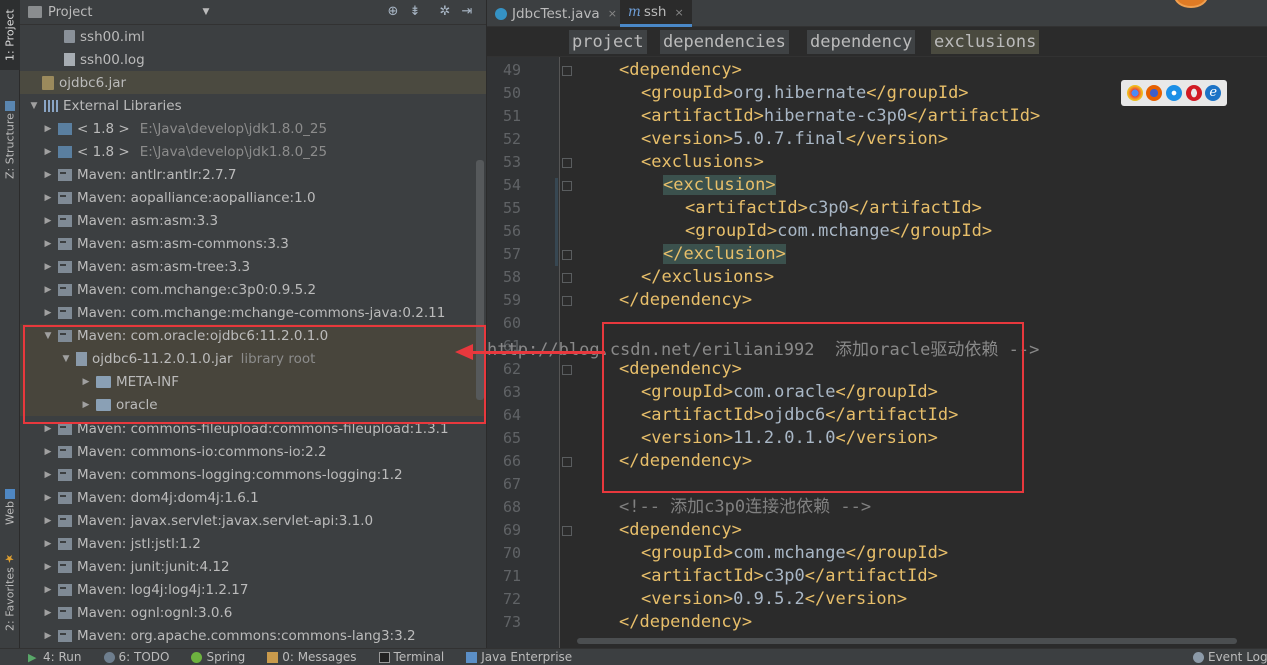  I want to click on project-tree-scrollbar, so click(480, 280).